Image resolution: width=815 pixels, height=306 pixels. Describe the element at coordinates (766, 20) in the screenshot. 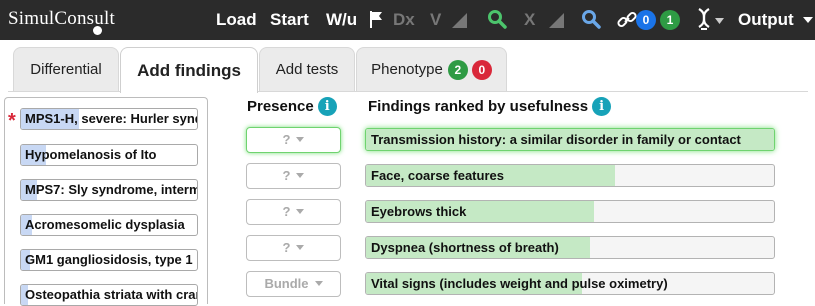

I see `output-menu: Output` at that location.